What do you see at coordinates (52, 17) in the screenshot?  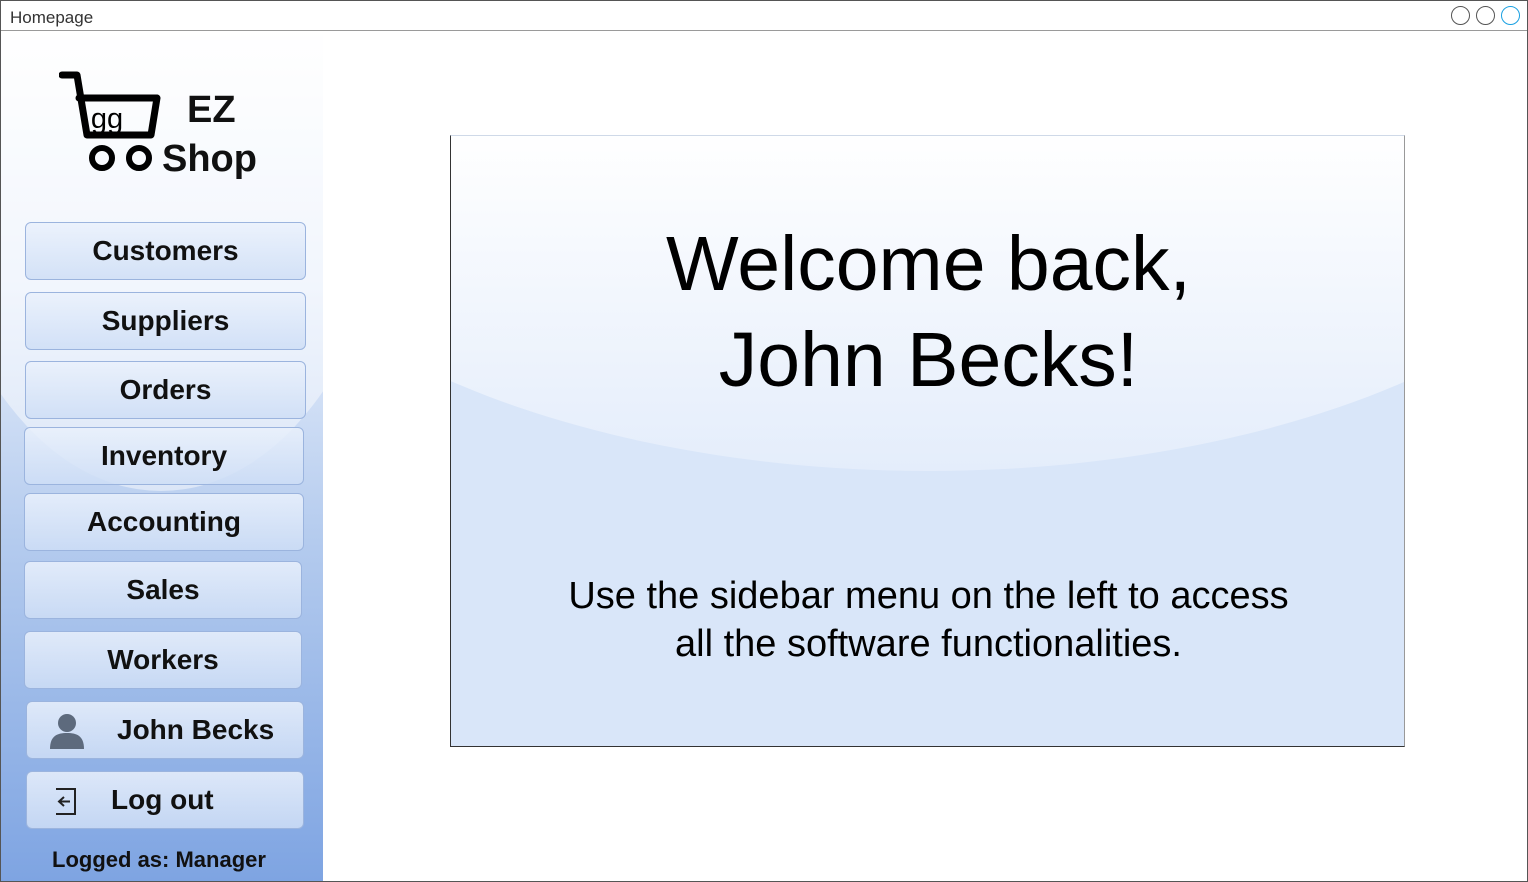 I see `window-title: Homepage` at bounding box center [52, 17].